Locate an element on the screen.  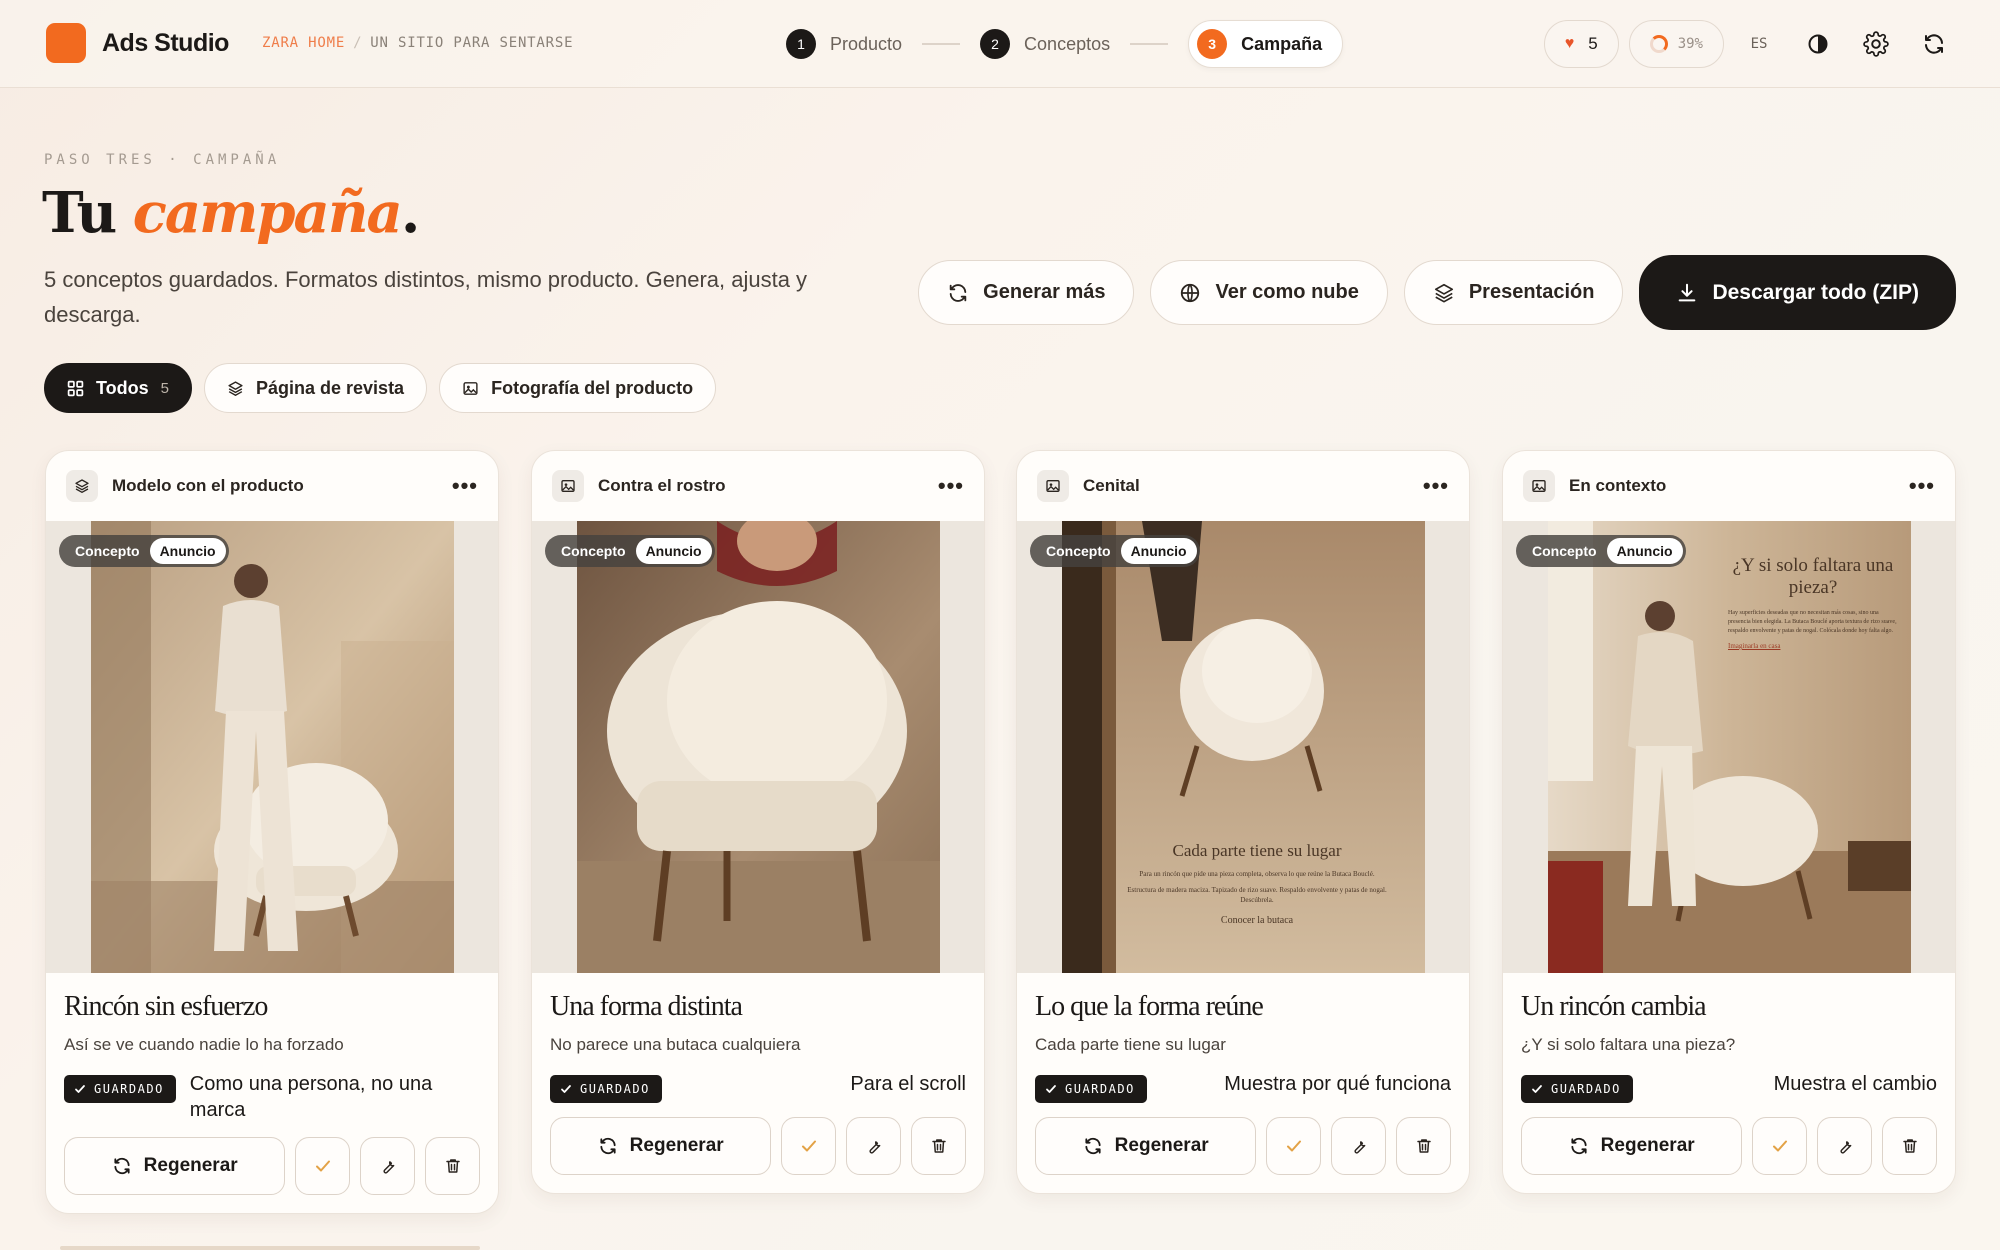
poster-headline: Cada parte tiene su lugar is located at coordinates (1257, 850).